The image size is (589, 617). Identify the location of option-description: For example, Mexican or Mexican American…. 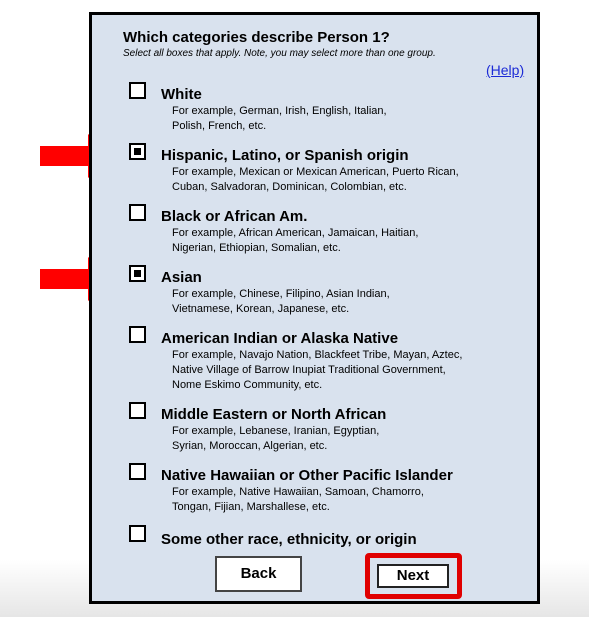
(315, 179).